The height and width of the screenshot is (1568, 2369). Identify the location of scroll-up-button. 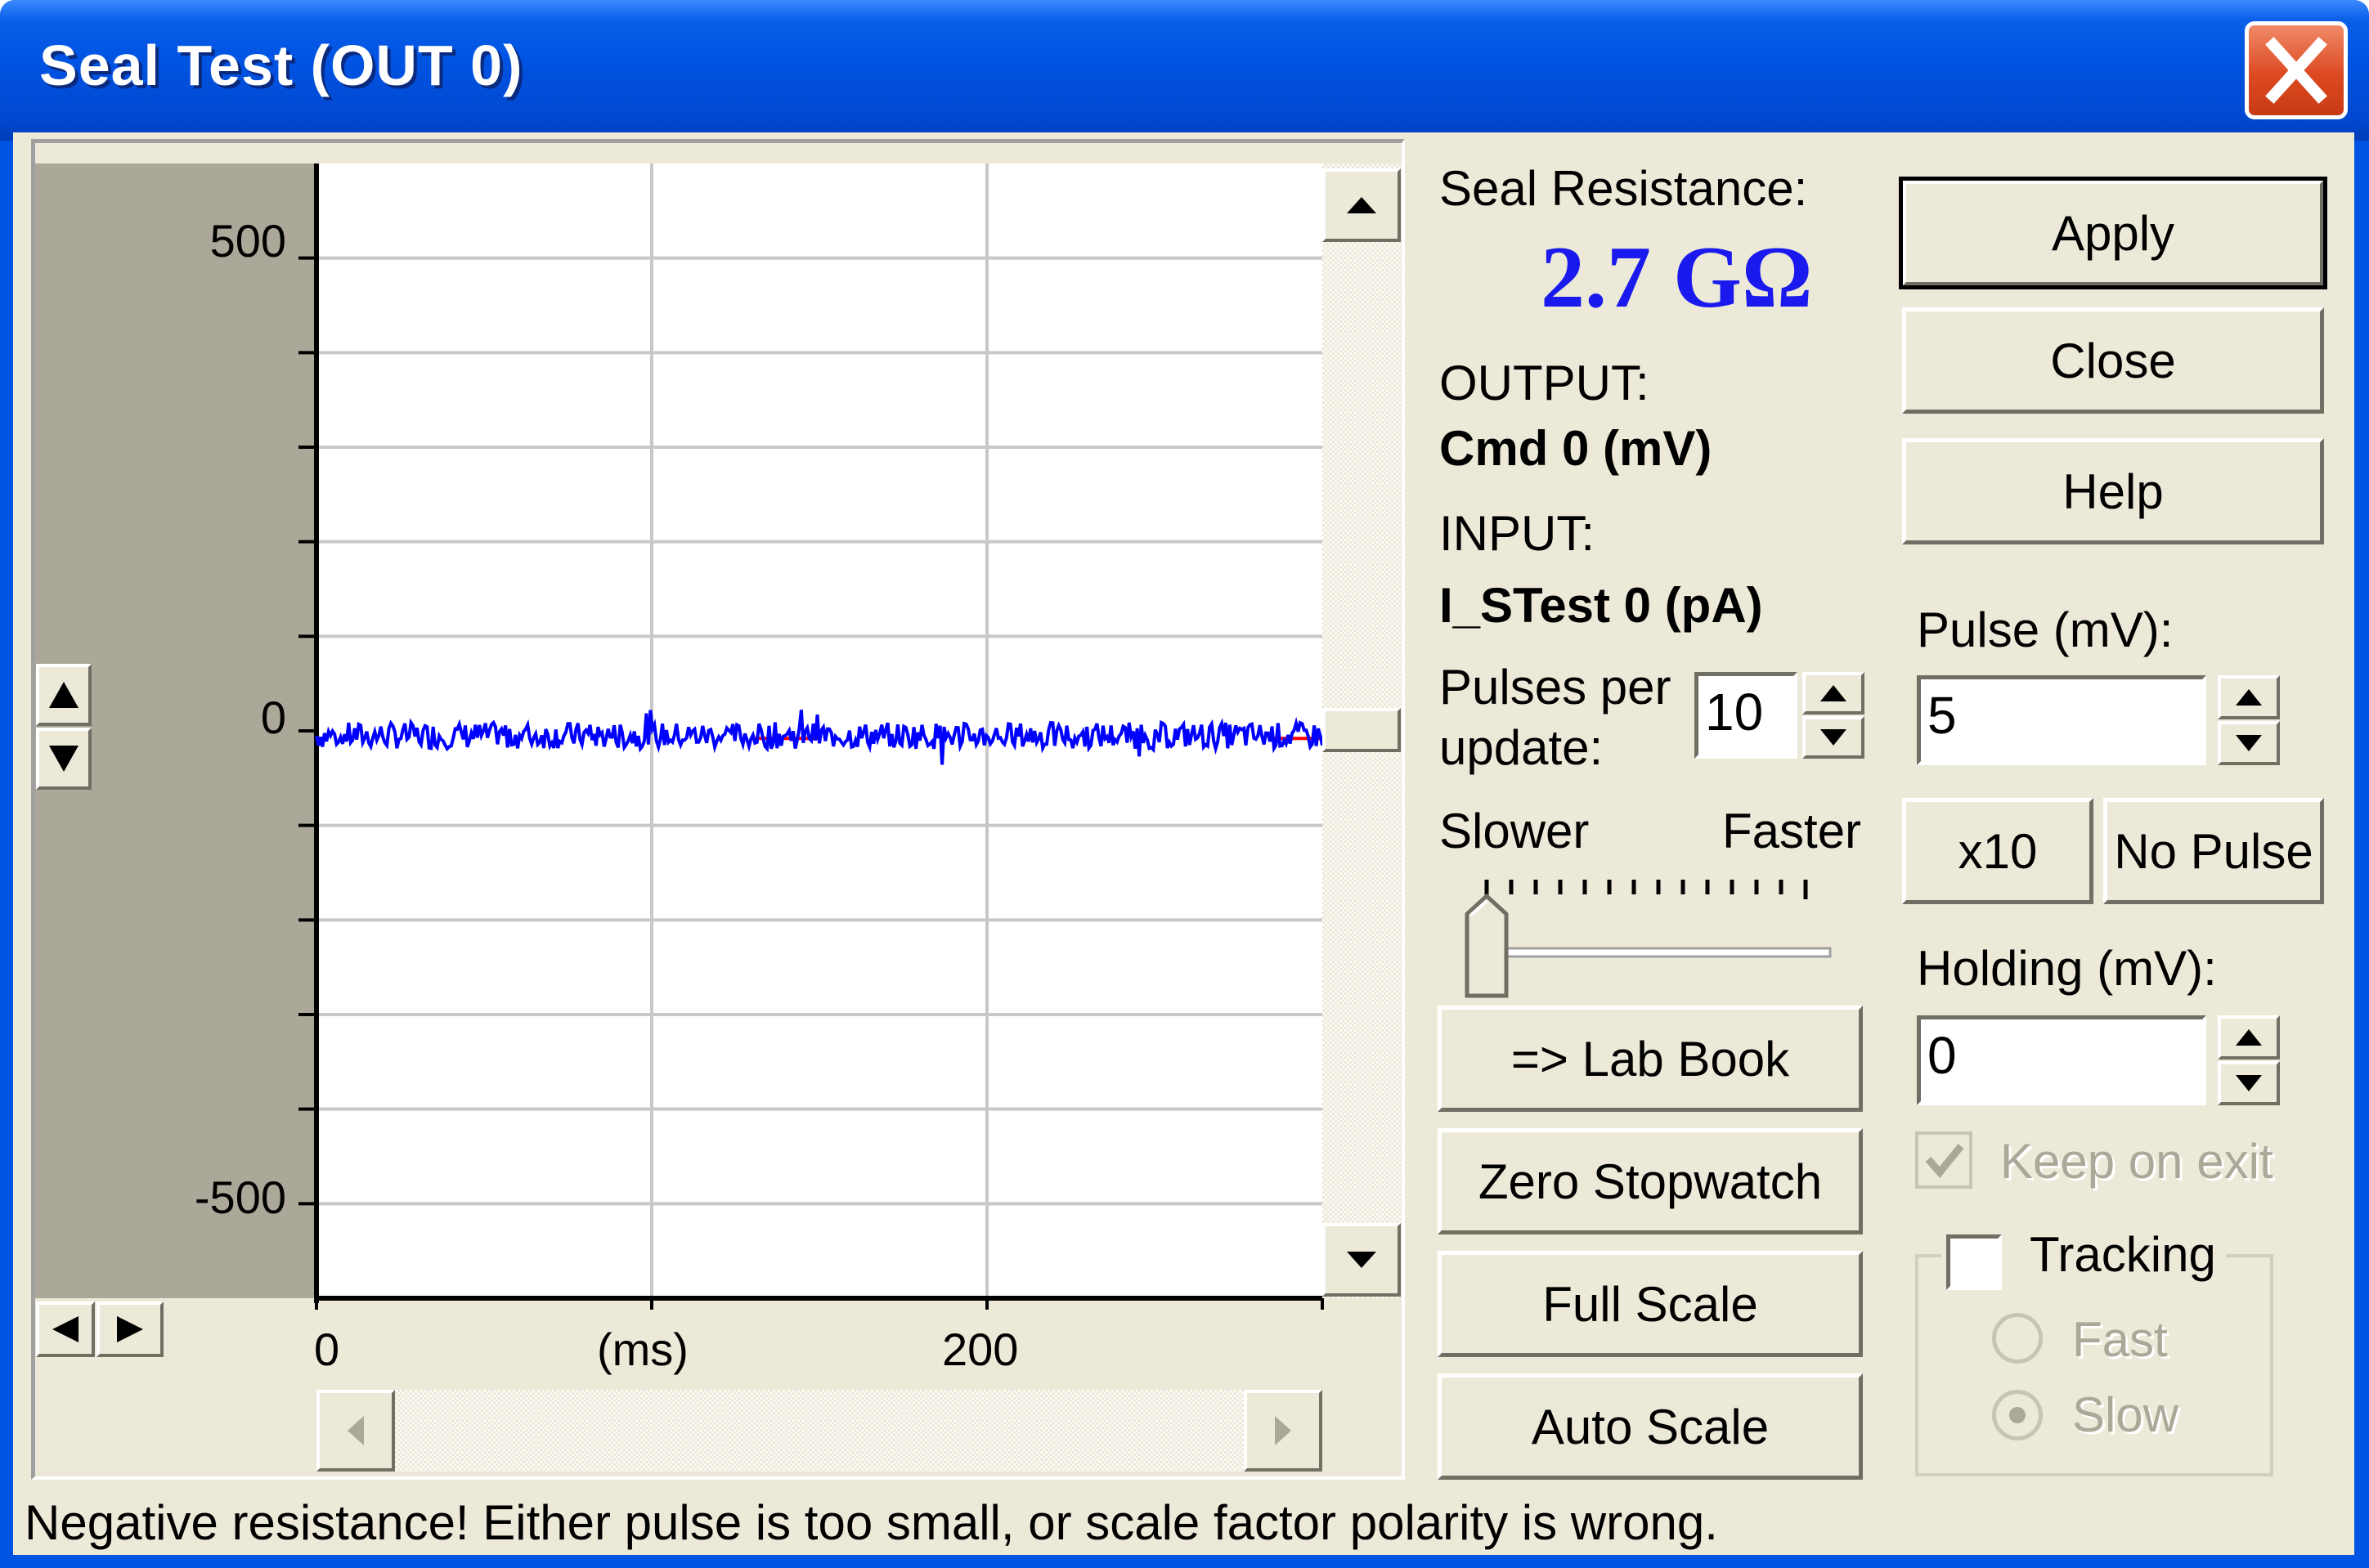
(1361, 205).